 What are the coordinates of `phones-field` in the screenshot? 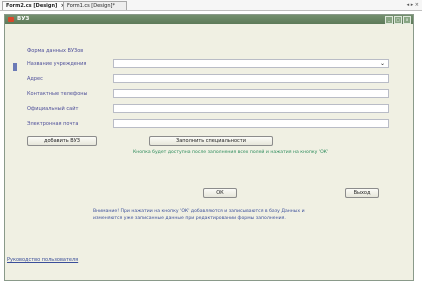 It's located at (251, 93).